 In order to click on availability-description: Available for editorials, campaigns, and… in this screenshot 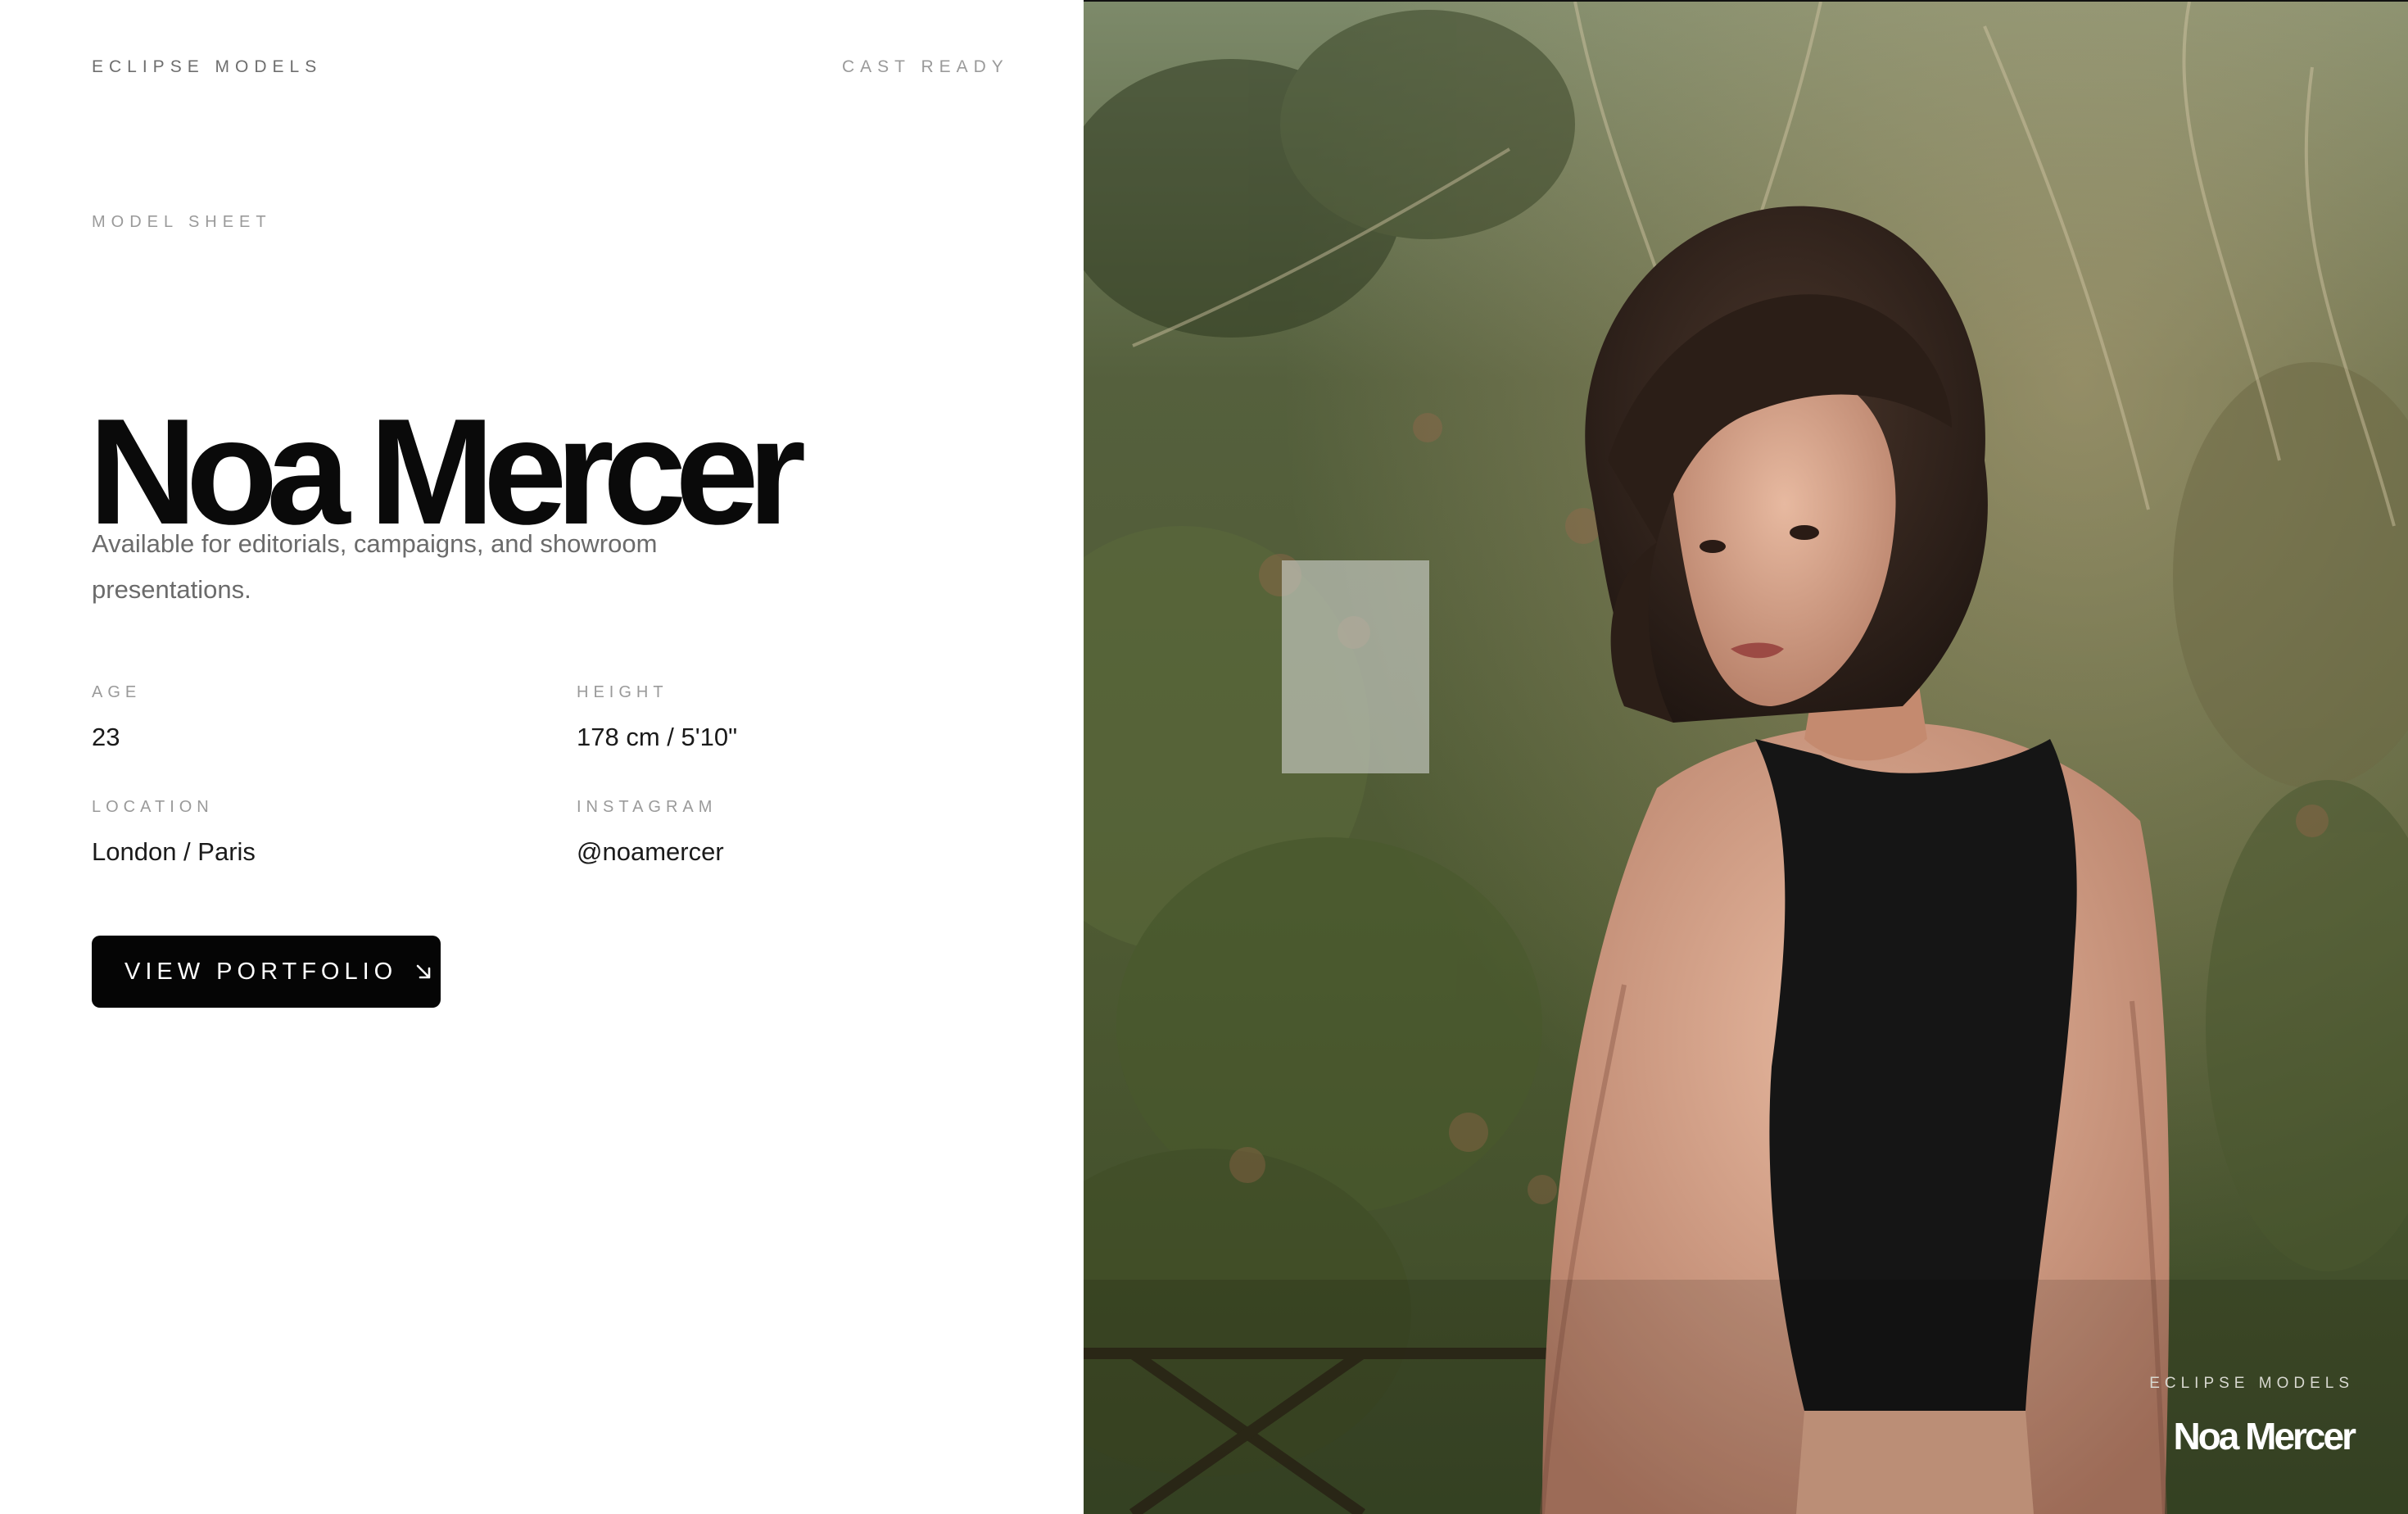, I will do `click(375, 566)`.